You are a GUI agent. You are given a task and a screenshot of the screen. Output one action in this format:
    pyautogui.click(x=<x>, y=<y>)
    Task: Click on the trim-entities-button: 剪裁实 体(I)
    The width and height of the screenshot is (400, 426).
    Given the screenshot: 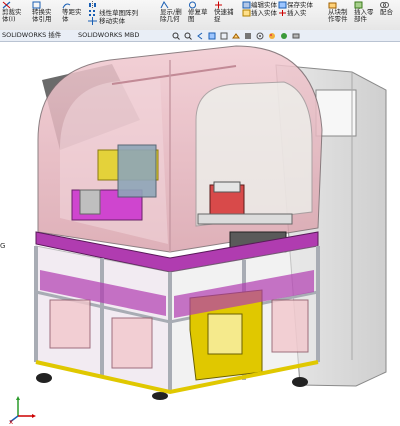 What is the action you would take?
    pyautogui.click(x=12, y=12)
    